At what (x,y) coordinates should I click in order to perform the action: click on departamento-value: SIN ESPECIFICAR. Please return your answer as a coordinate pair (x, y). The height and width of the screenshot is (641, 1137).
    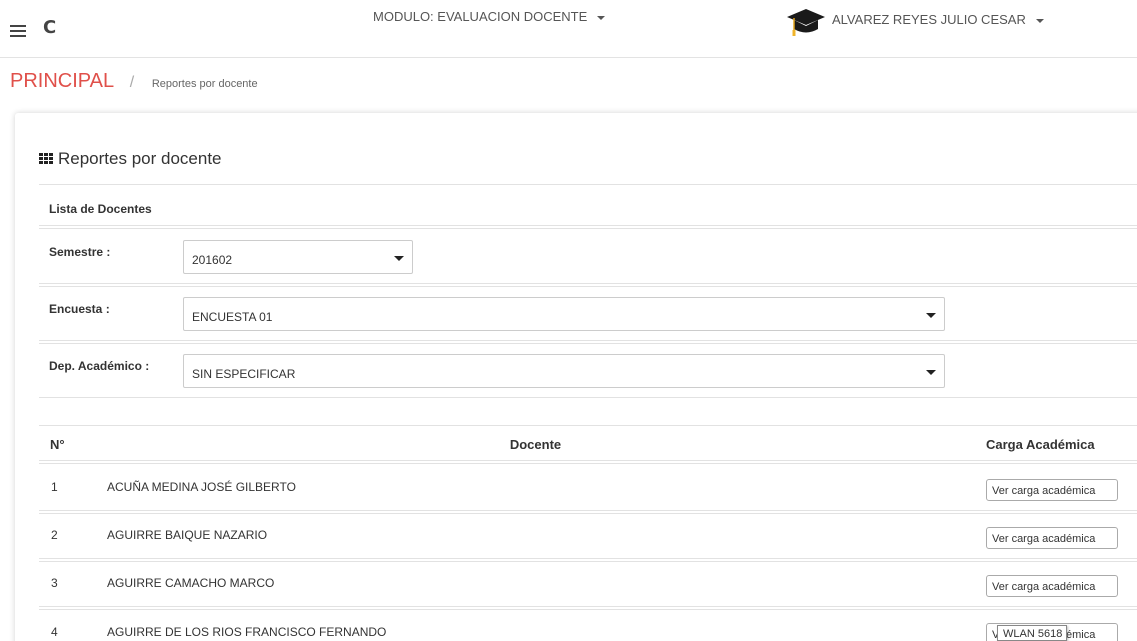
    Looking at the image, I should click on (244, 374).